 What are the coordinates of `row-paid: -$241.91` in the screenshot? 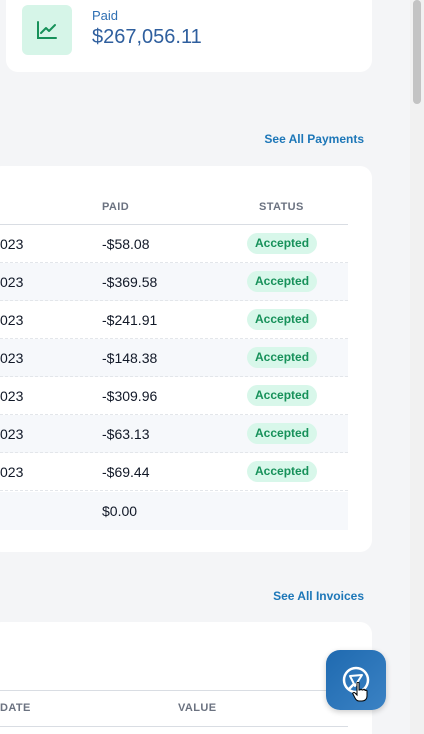 It's located at (130, 320).